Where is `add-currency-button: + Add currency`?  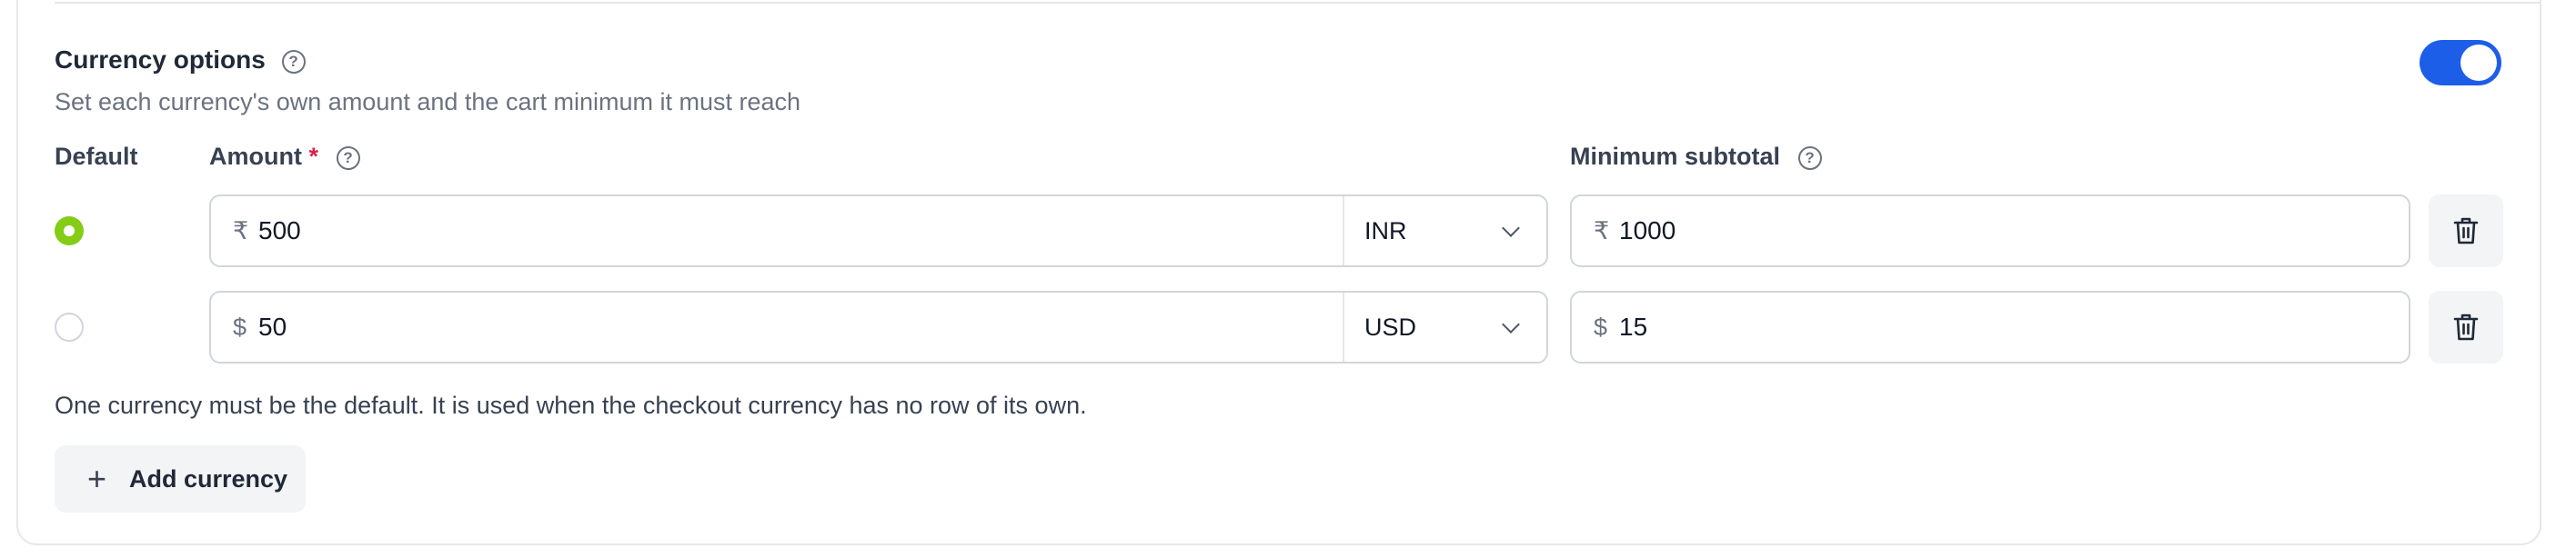 add-currency-button: + Add currency is located at coordinates (180, 479).